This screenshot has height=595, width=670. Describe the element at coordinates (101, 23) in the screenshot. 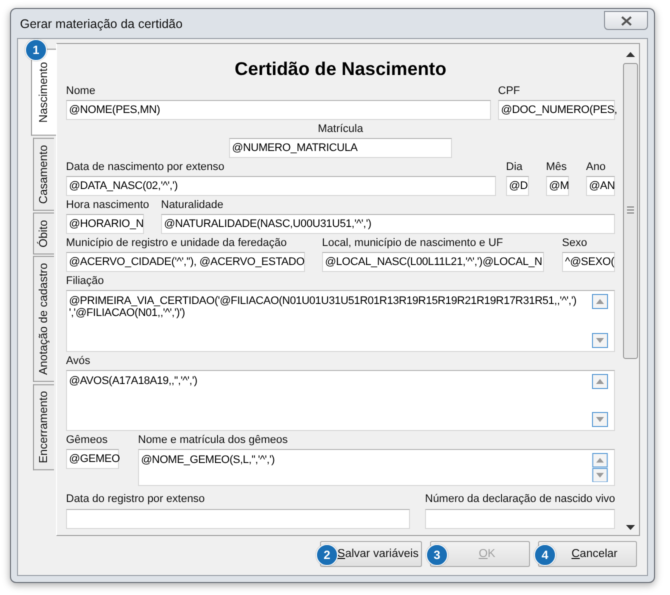

I see `window-title: Gerar materiação da certidão` at that location.